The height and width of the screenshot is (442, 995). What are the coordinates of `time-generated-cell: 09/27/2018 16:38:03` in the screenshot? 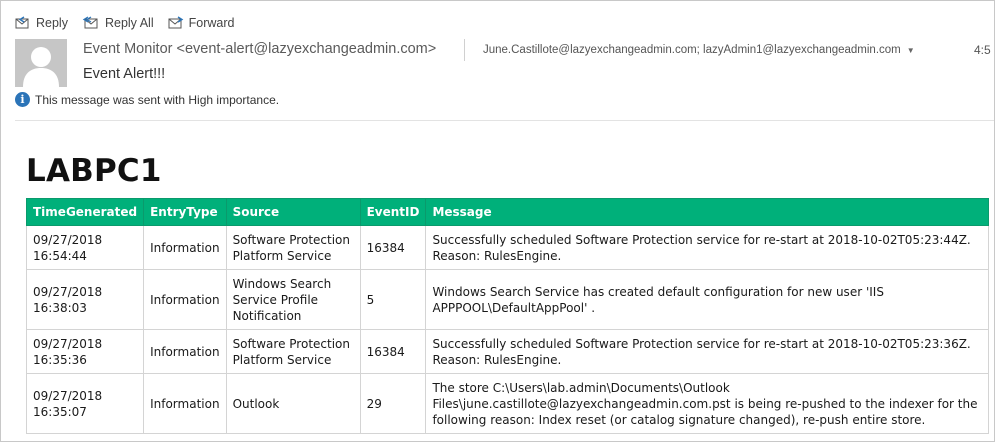 It's located at (85, 299).